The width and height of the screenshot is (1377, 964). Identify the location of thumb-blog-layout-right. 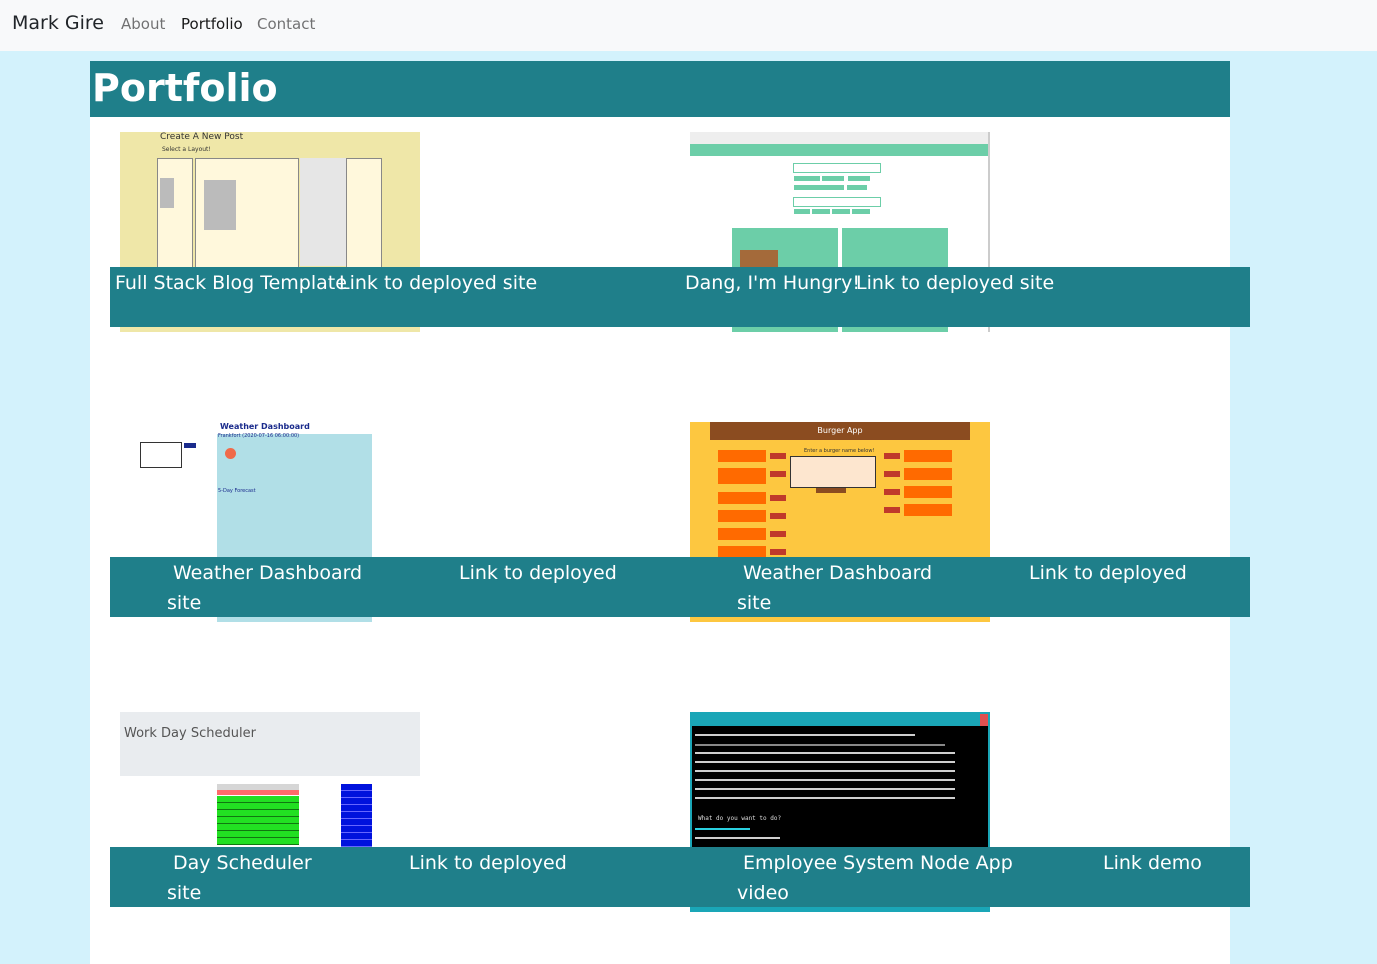
(364, 213).